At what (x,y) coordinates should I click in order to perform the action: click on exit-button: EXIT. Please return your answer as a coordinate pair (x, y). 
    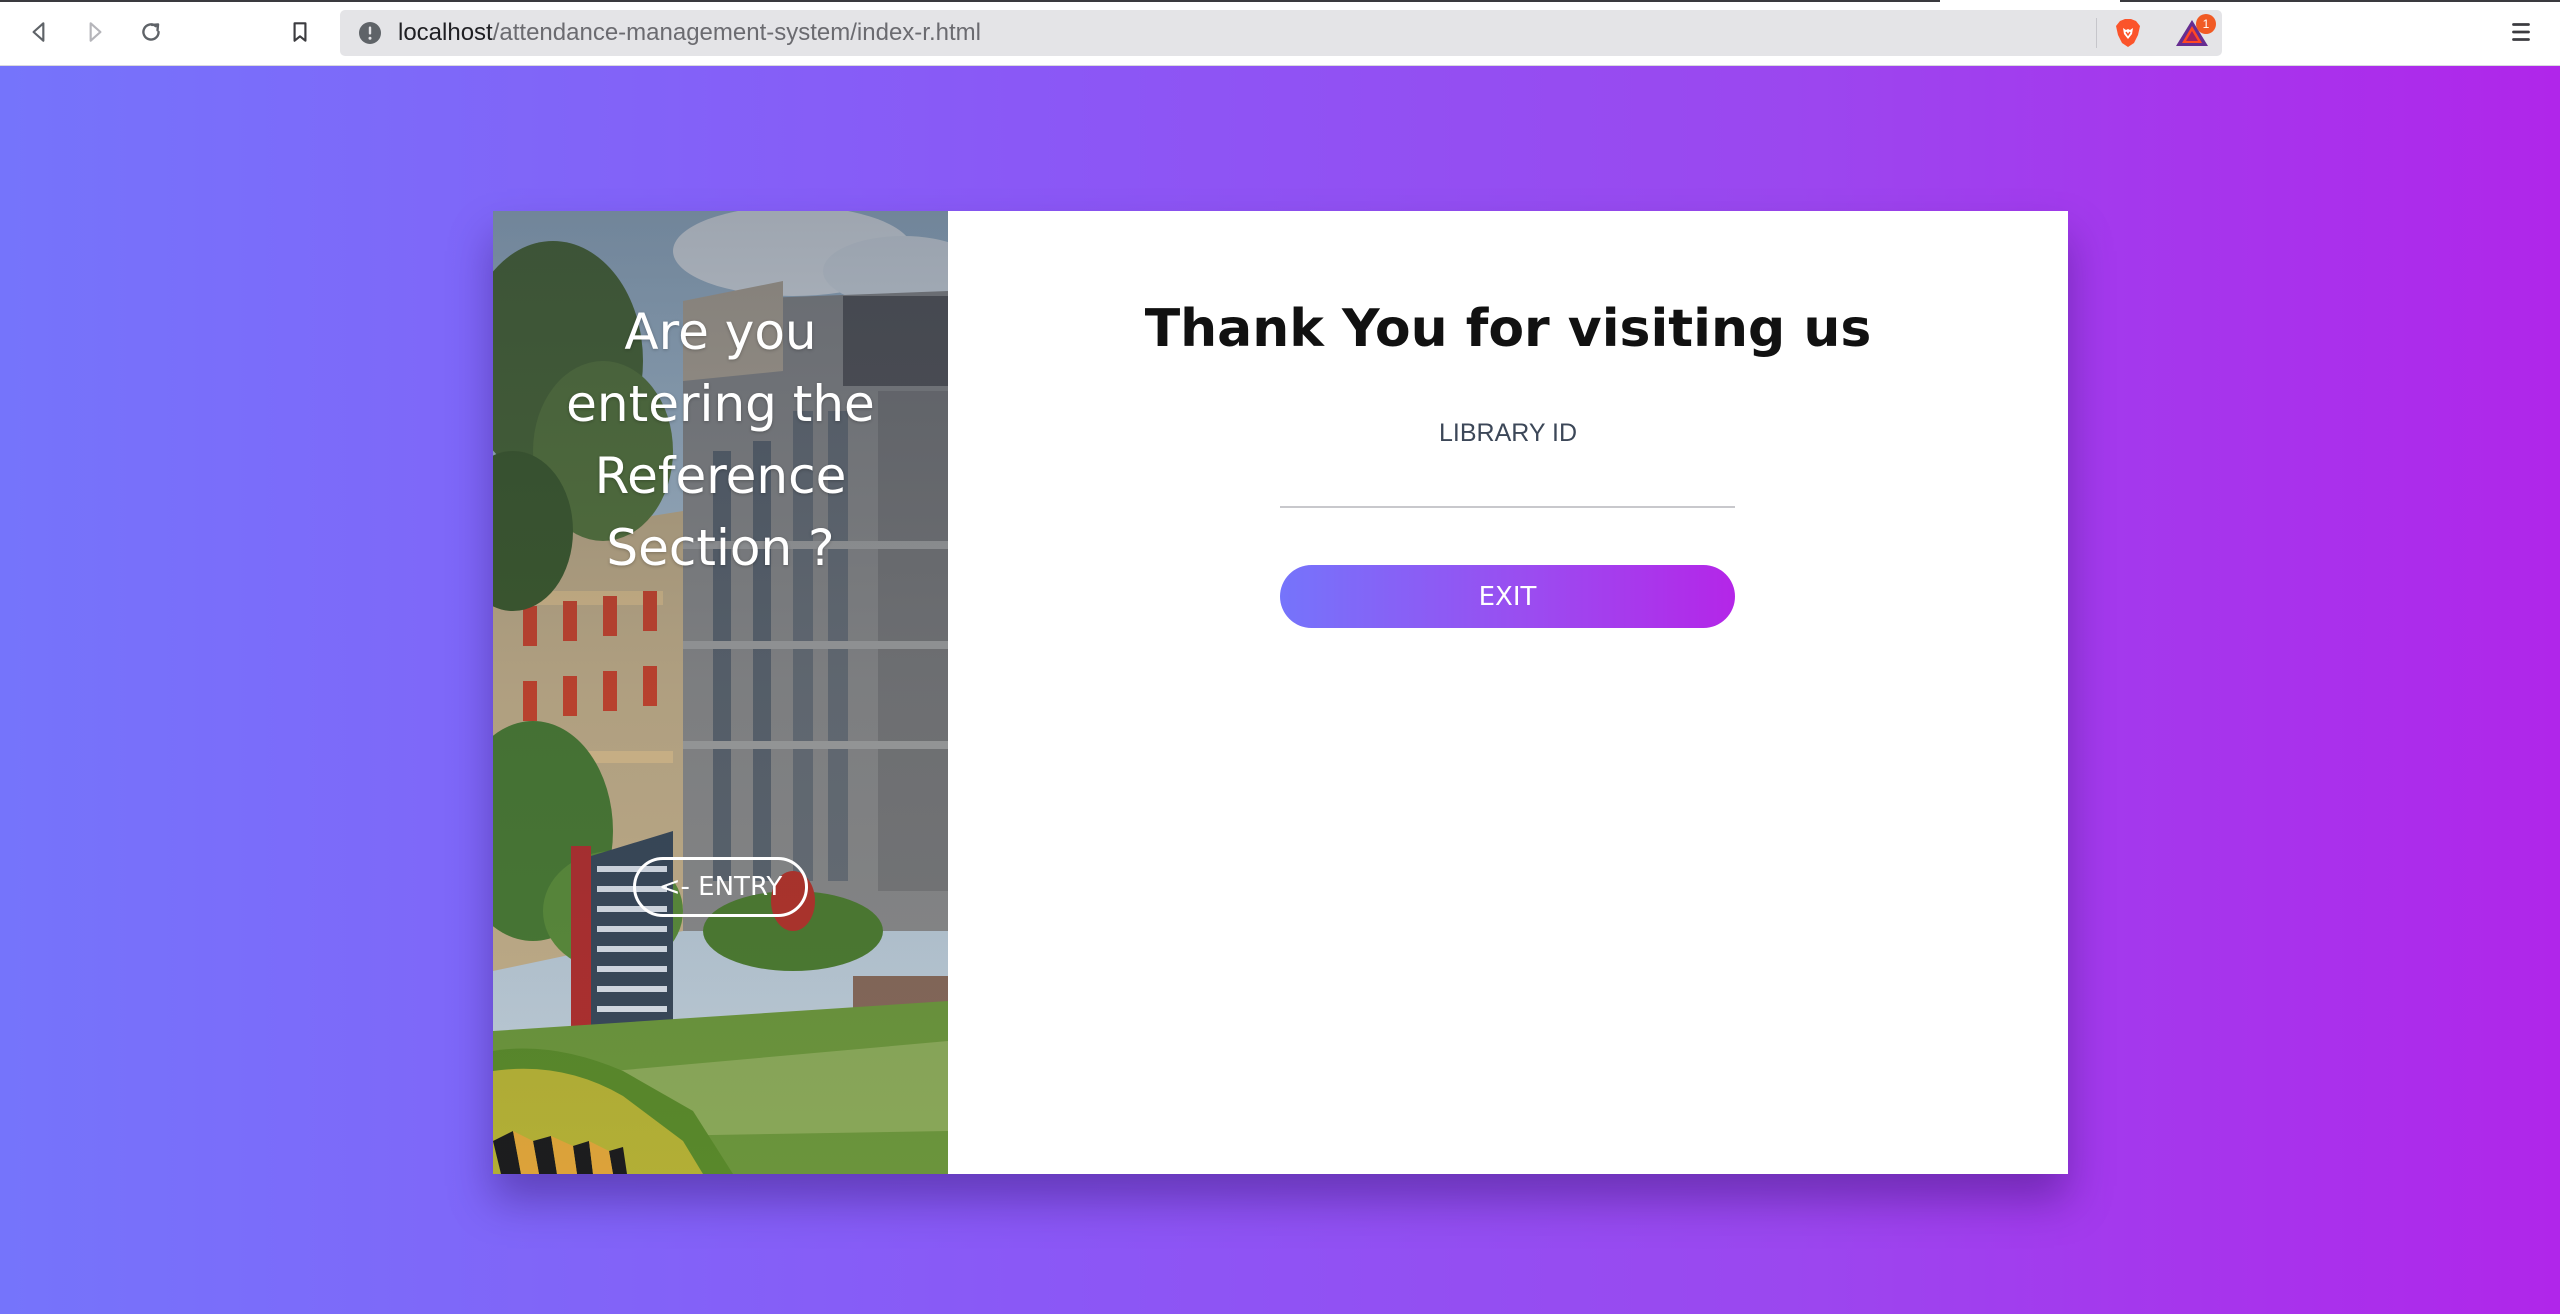
    Looking at the image, I should click on (1507, 596).